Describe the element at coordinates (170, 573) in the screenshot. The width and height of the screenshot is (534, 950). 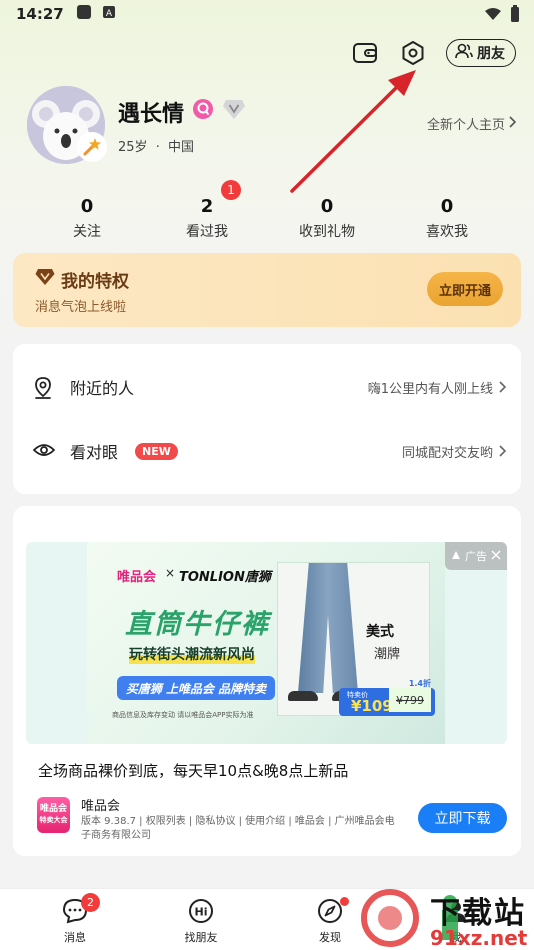
I see `ad-cross: ×` at that location.